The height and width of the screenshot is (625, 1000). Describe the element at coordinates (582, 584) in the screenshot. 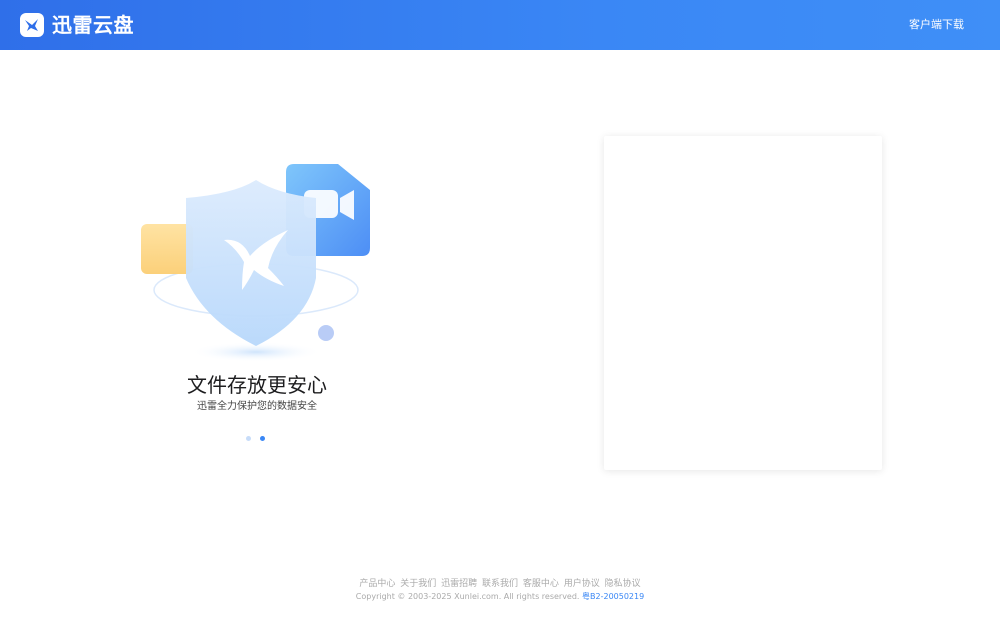

I see `footer-link-user-agreement: 用户协议` at that location.